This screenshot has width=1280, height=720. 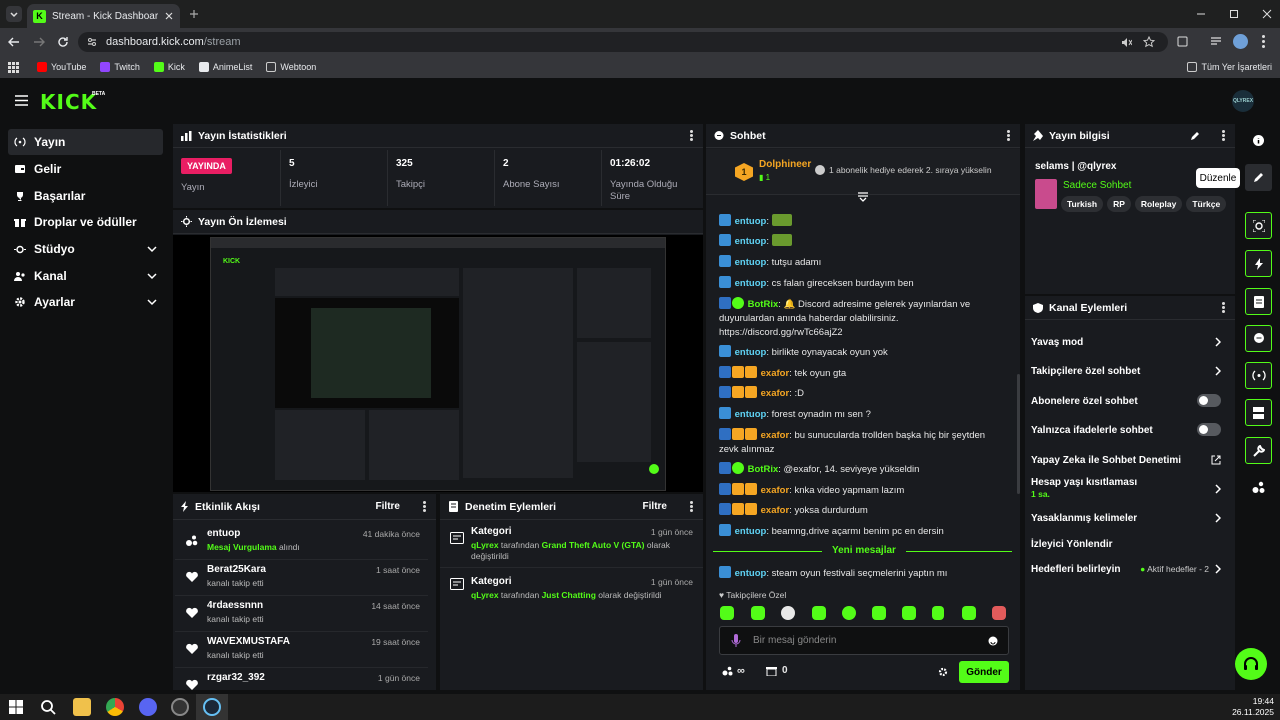 What do you see at coordinates (1253, 707) in the screenshot?
I see `system-clock: 19:44 26.11.2025` at bounding box center [1253, 707].